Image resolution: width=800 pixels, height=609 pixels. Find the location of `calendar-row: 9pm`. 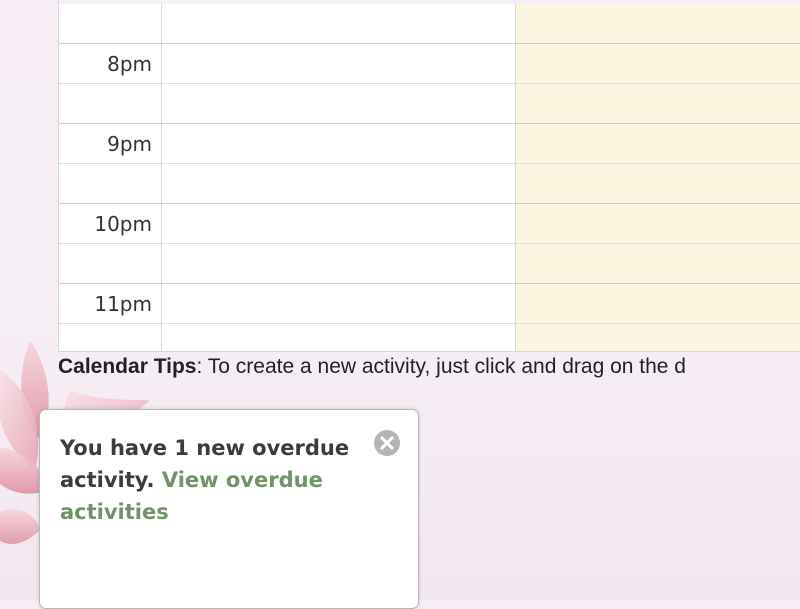

calendar-row: 9pm is located at coordinates (429, 144).